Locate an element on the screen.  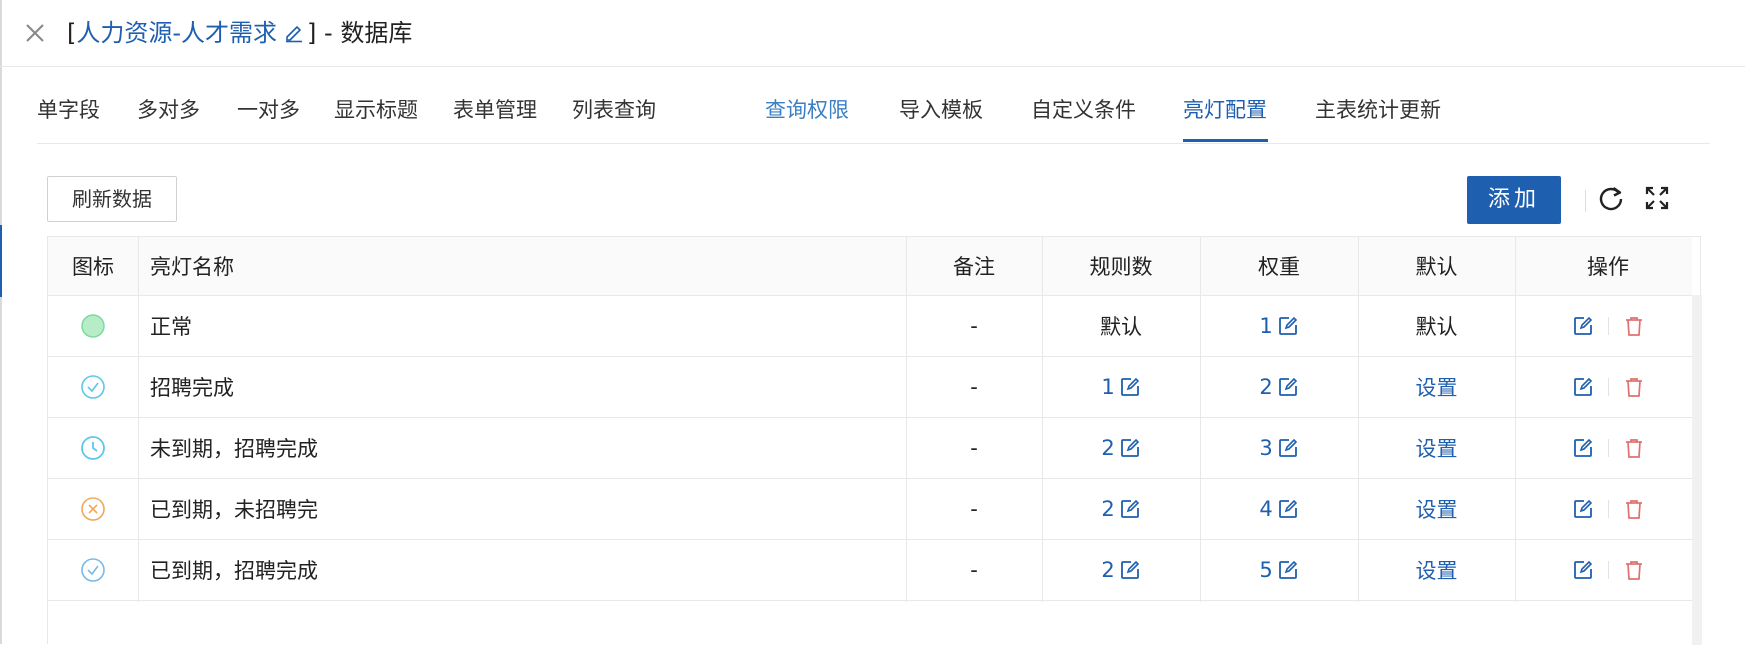
weight-edit-link: 4 is located at coordinates (1278, 509).